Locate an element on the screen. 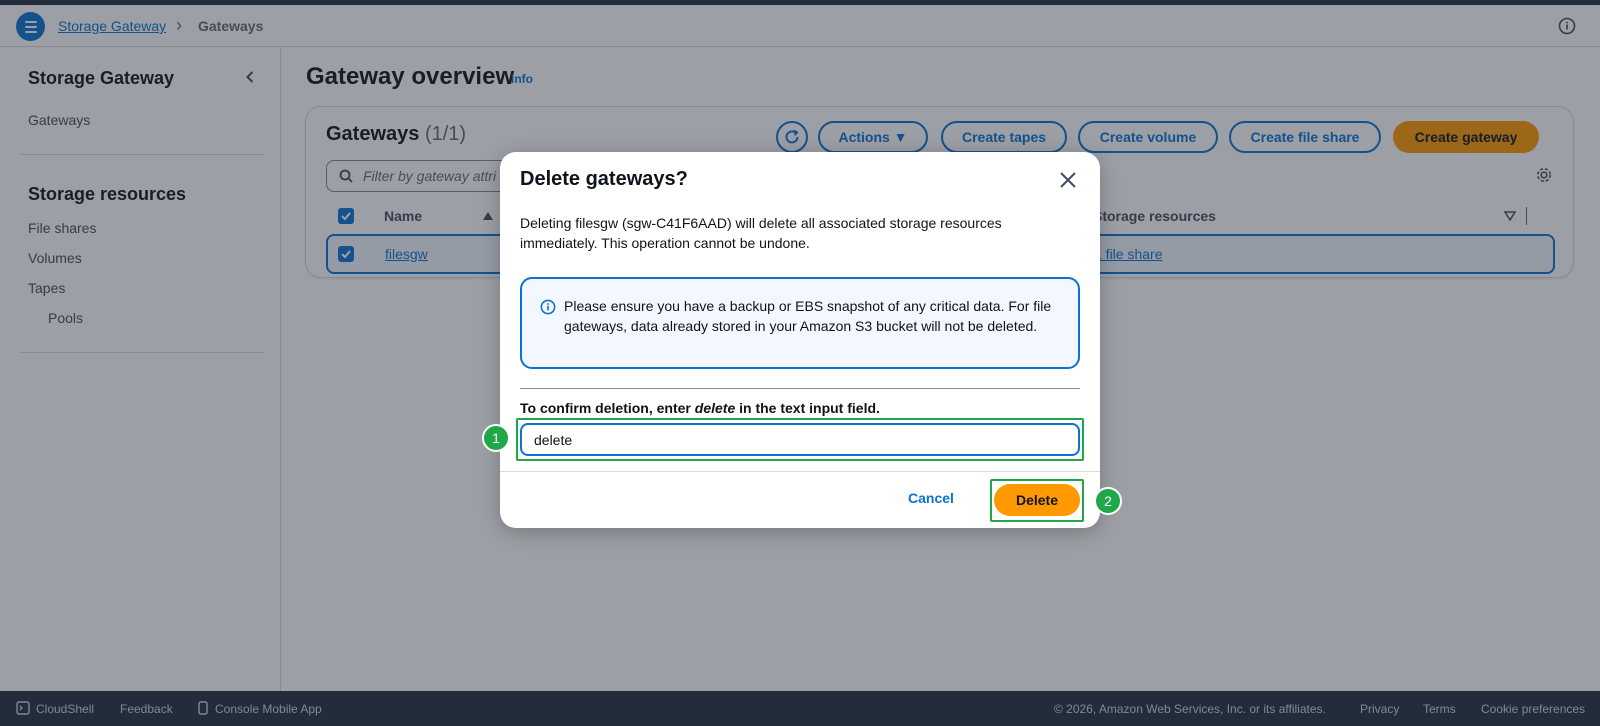 The image size is (1600, 726). confirm-suffix: in the text input field. is located at coordinates (809, 408).